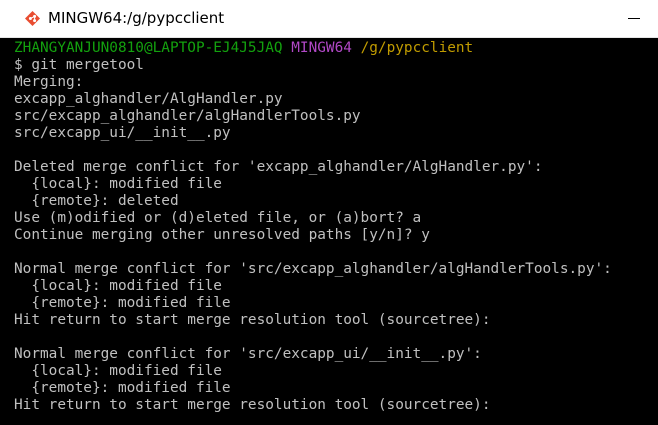 The height and width of the screenshot is (425, 658). What do you see at coordinates (148, 48) in the screenshot?
I see `prompt-user: ZHANGYANJUN0810@LAPTOP-EJ4J5JAQ` at bounding box center [148, 48].